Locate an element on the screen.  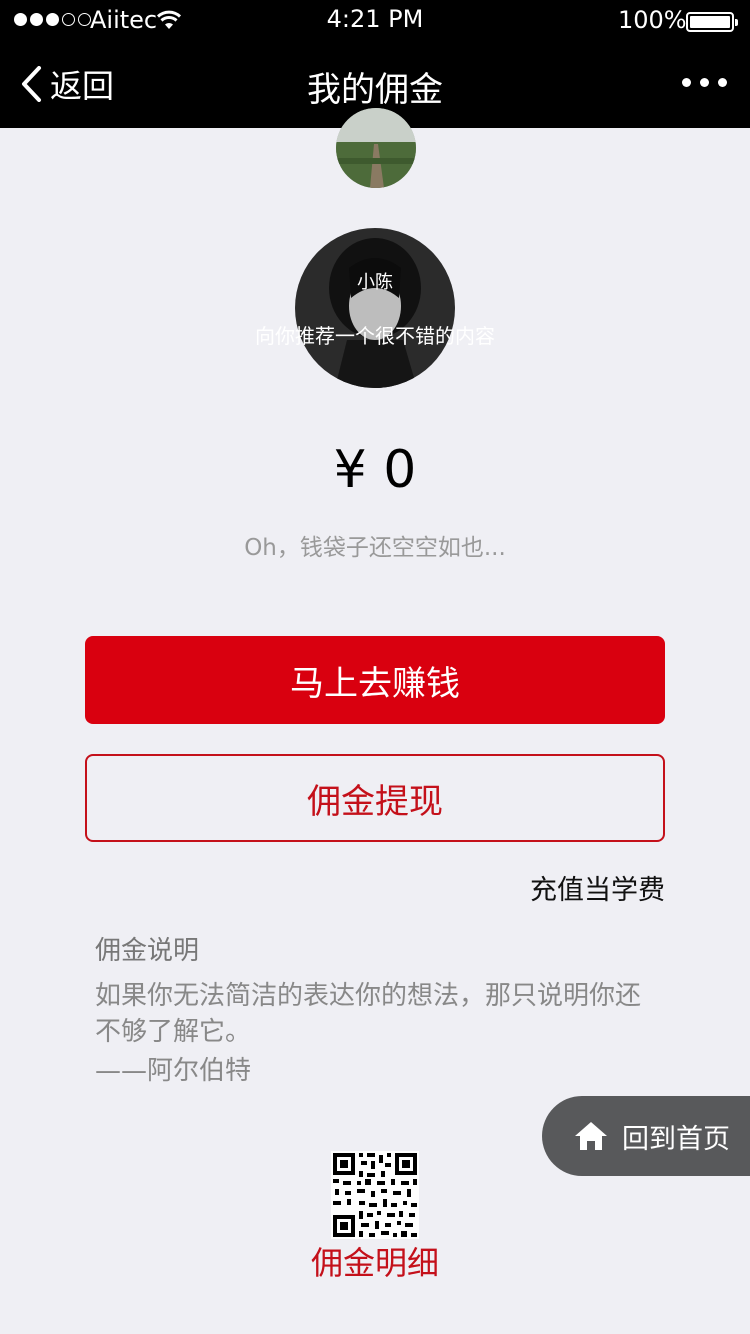
description-title: 佣金说明 is located at coordinates (147, 951).